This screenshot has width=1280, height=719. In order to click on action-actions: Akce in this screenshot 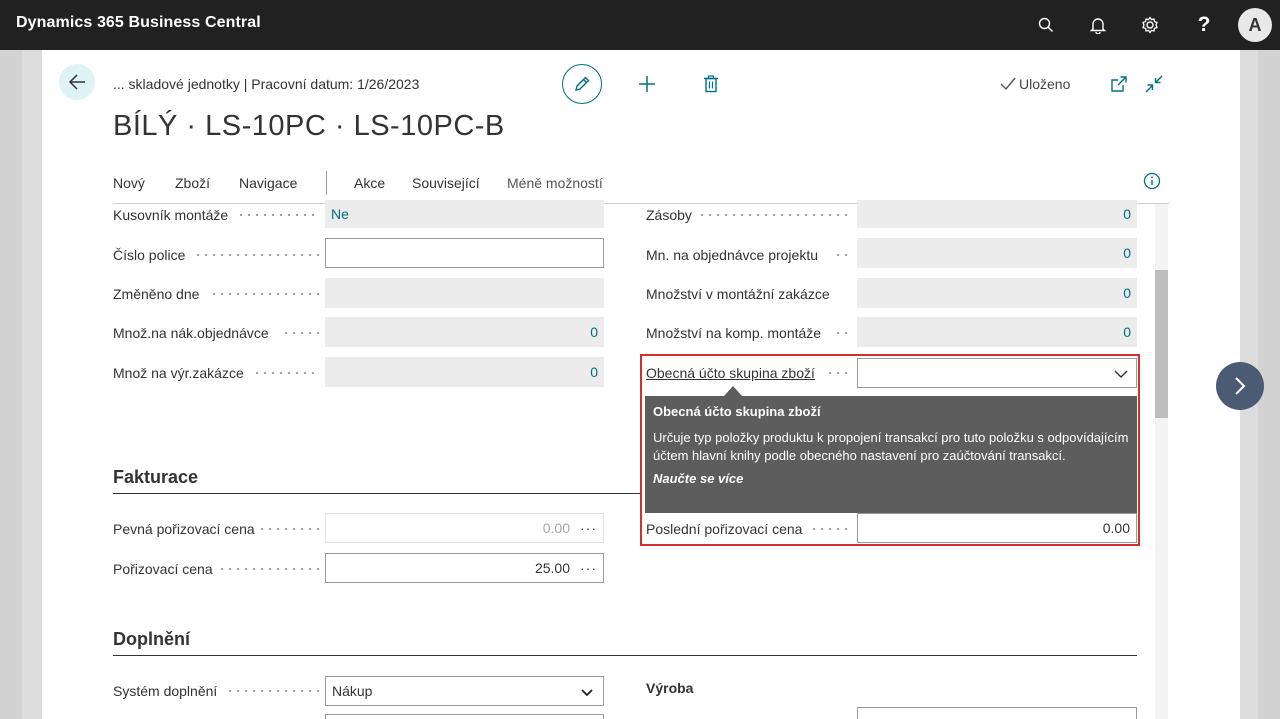, I will do `click(369, 183)`.